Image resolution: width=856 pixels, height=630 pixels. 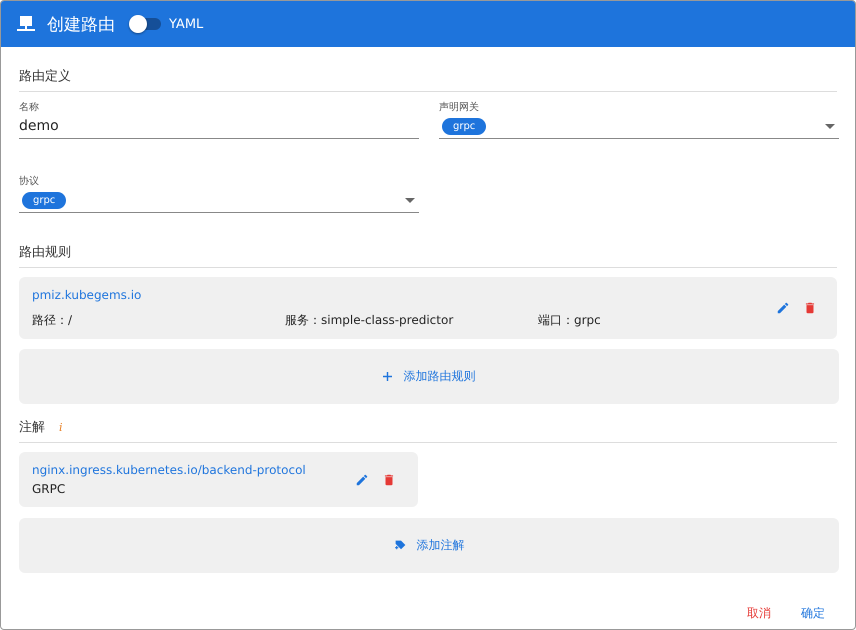 What do you see at coordinates (169, 470) in the screenshot?
I see `annotation-key: nginx.ingress.kubernetes.io/backend-protocol` at bounding box center [169, 470].